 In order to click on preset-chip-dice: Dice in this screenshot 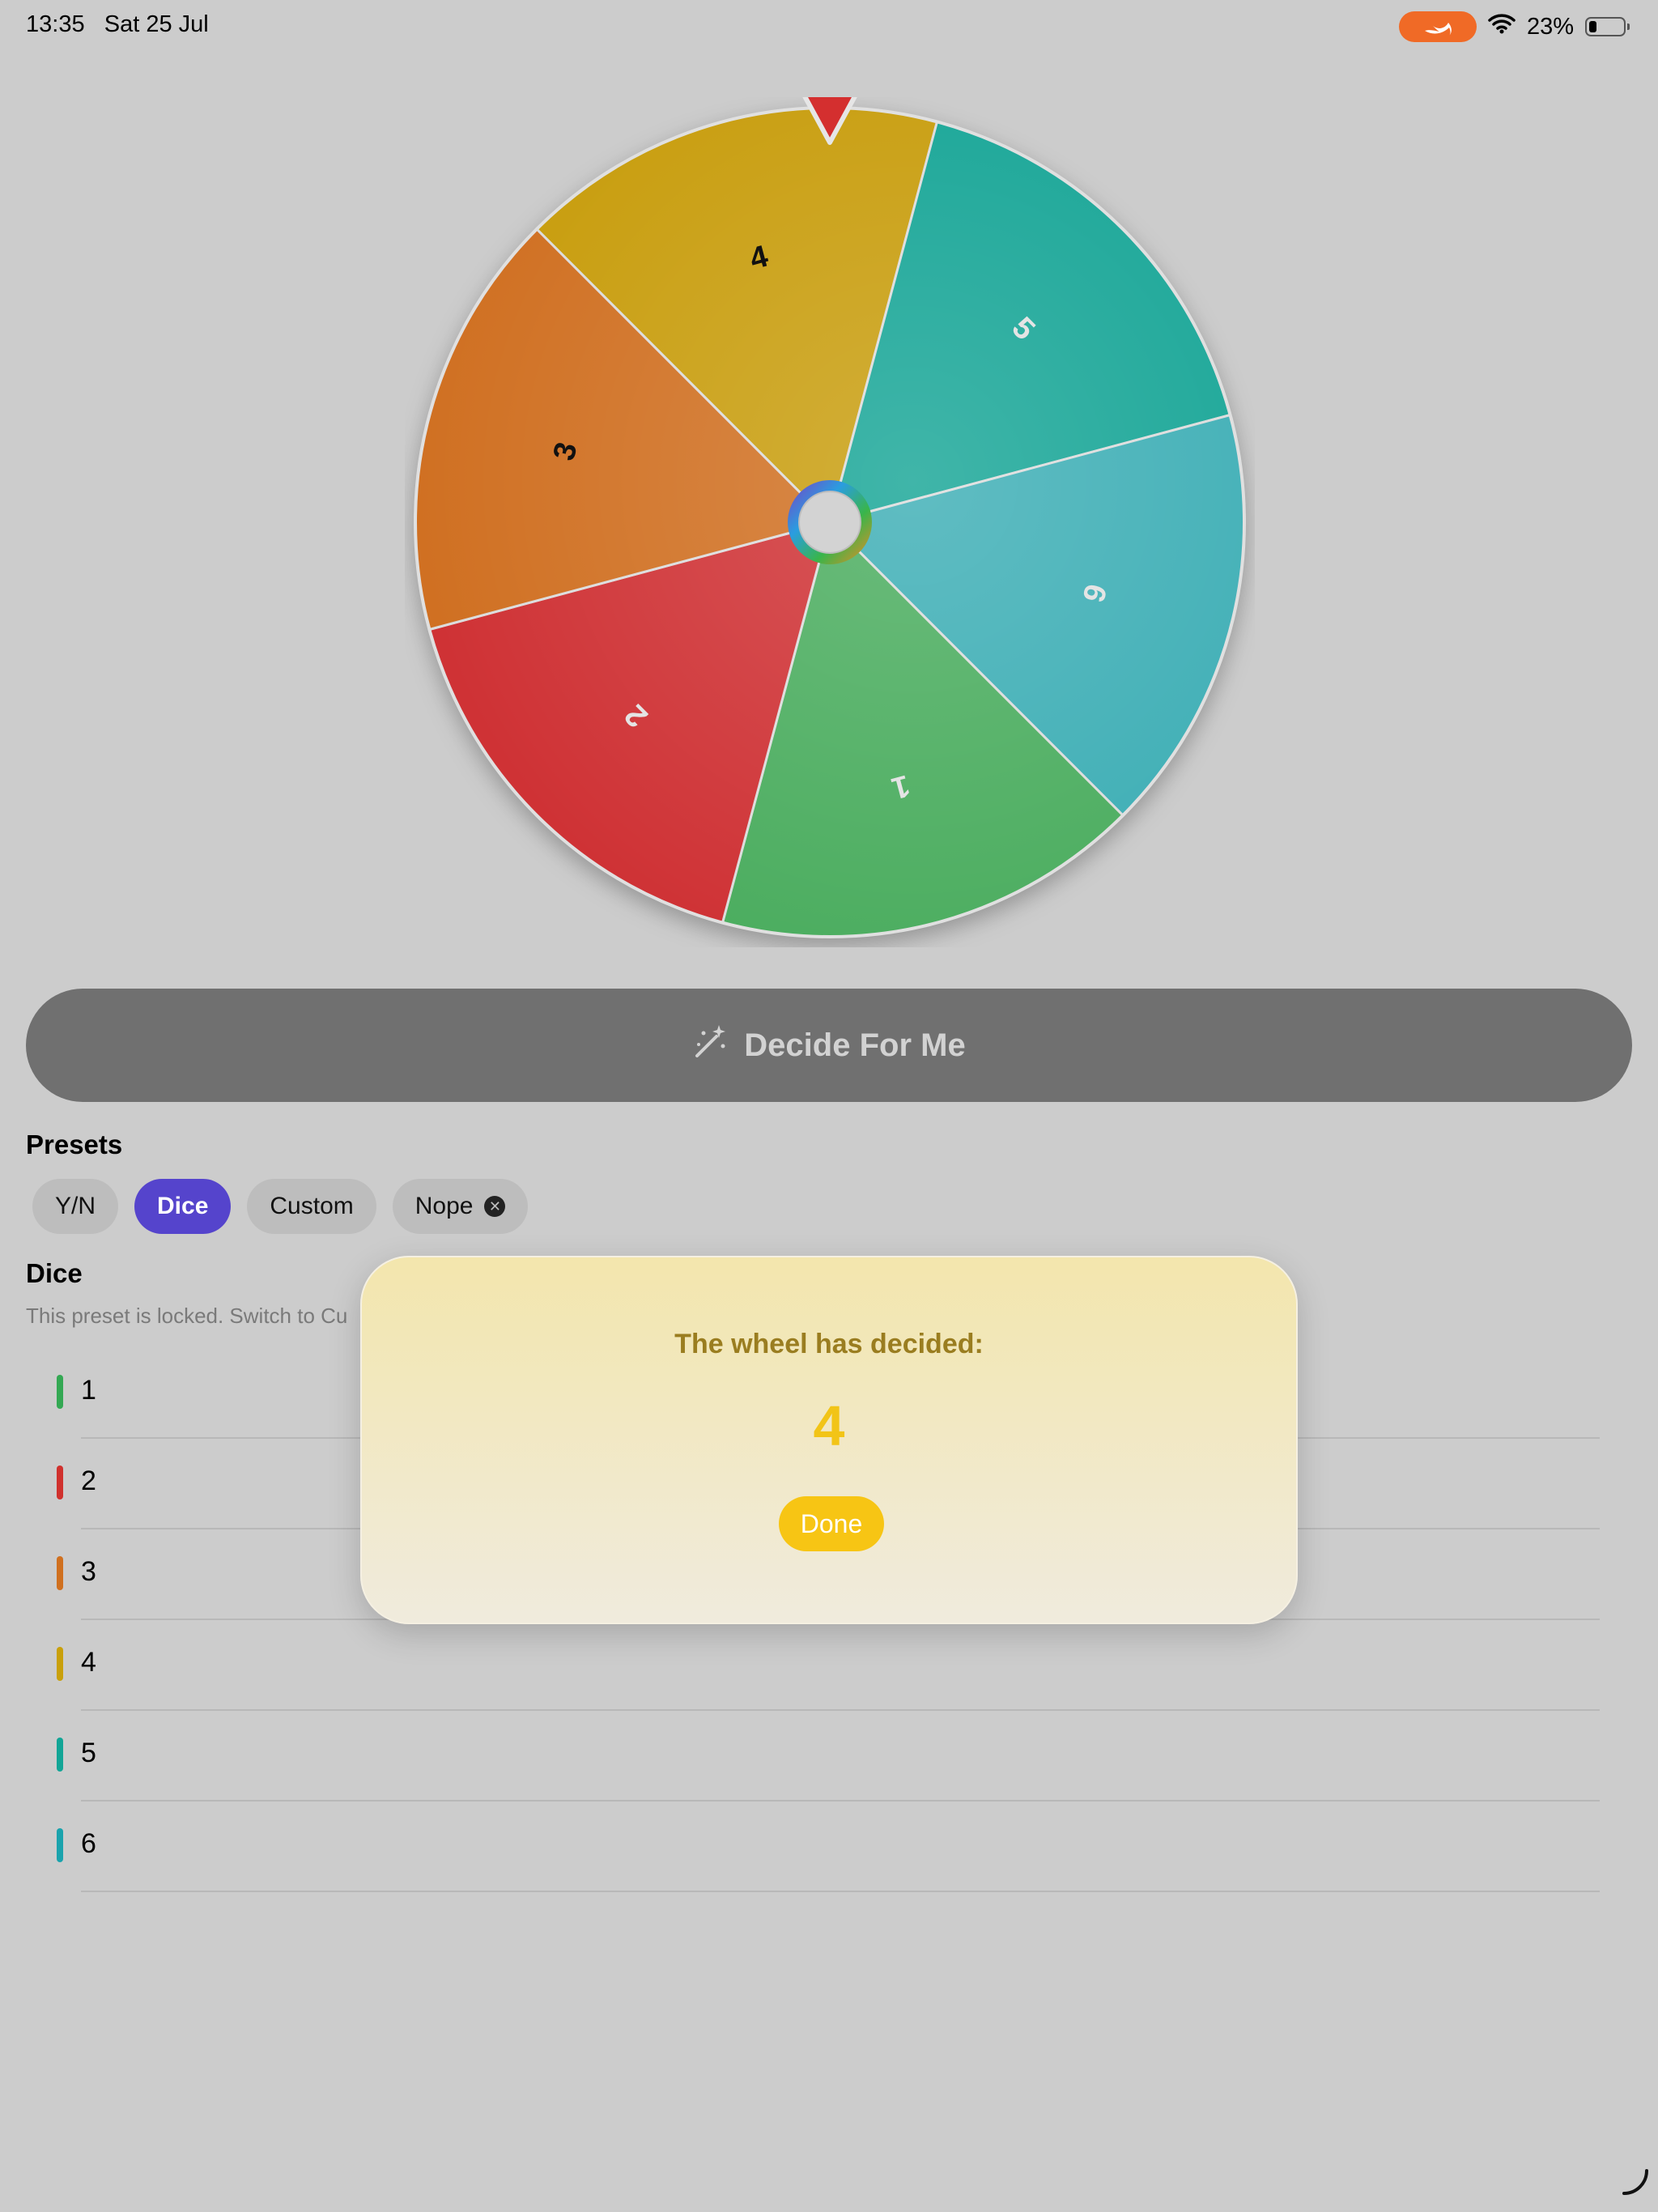, I will do `click(183, 1206)`.